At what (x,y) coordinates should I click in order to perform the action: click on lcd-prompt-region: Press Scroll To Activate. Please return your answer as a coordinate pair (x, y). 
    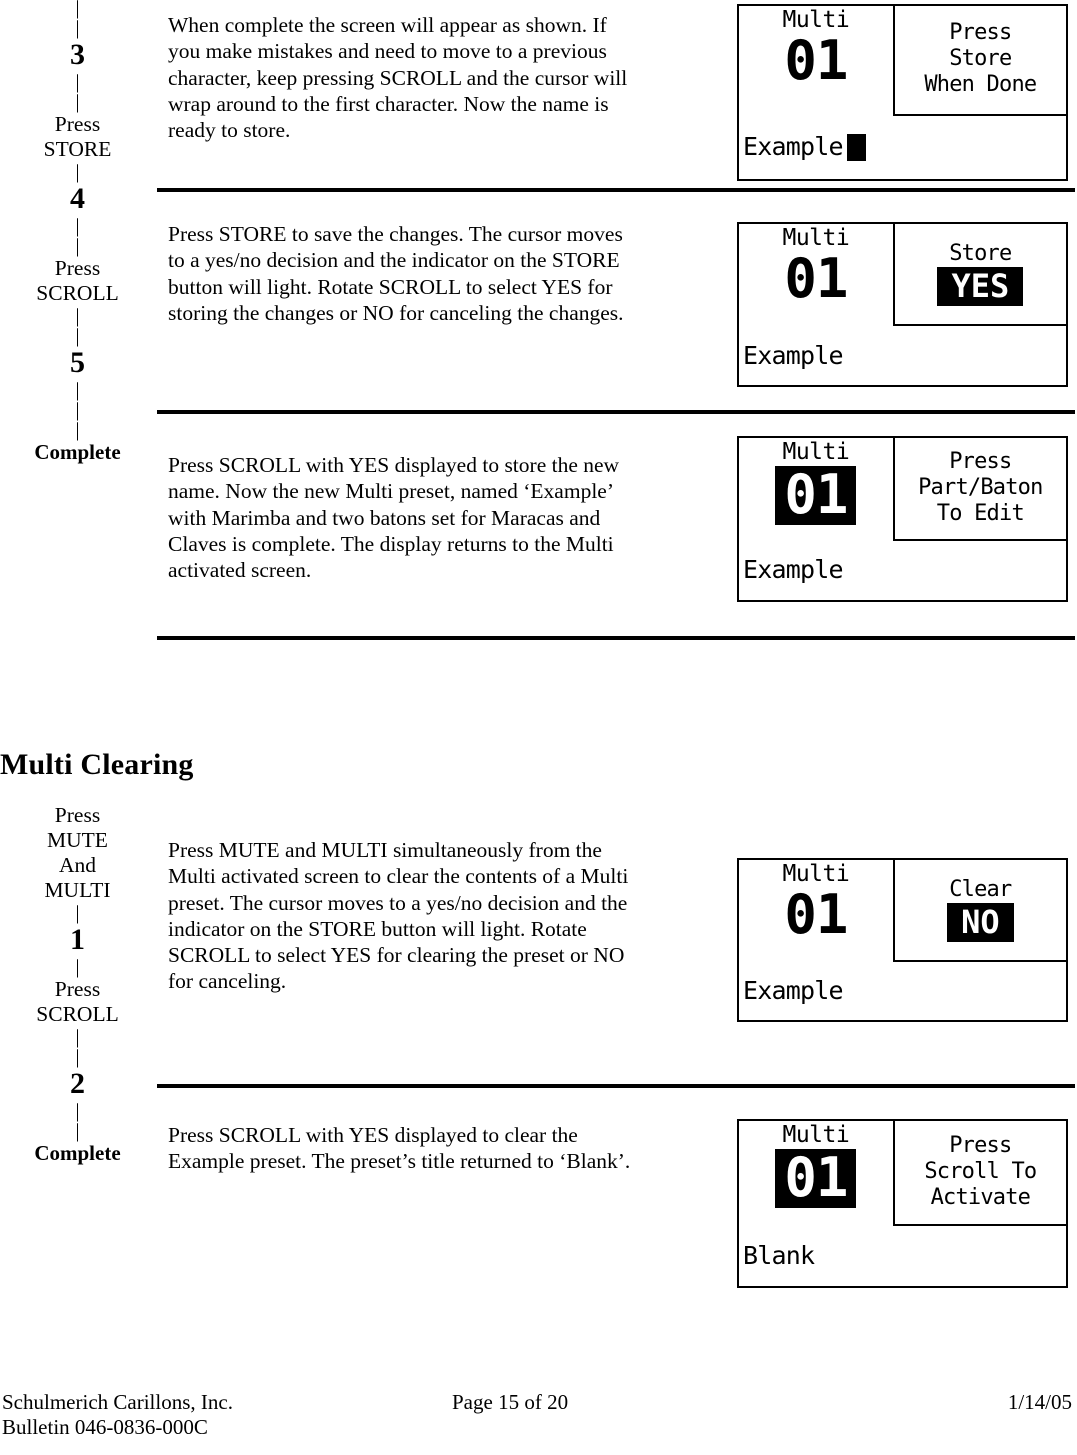
    Looking at the image, I should click on (979, 1173).